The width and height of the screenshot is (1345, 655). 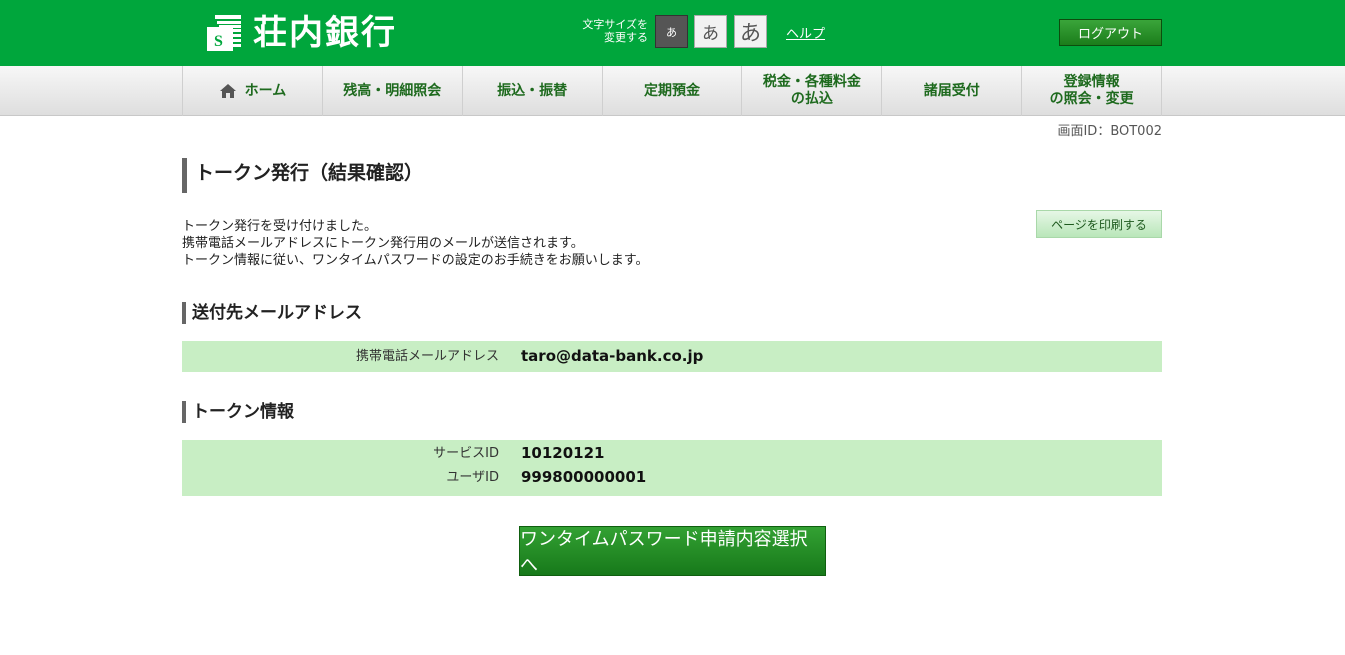 What do you see at coordinates (811, 82) in the screenshot?
I see `nav-item-tax-payment-line1: 税金・各種料金` at bounding box center [811, 82].